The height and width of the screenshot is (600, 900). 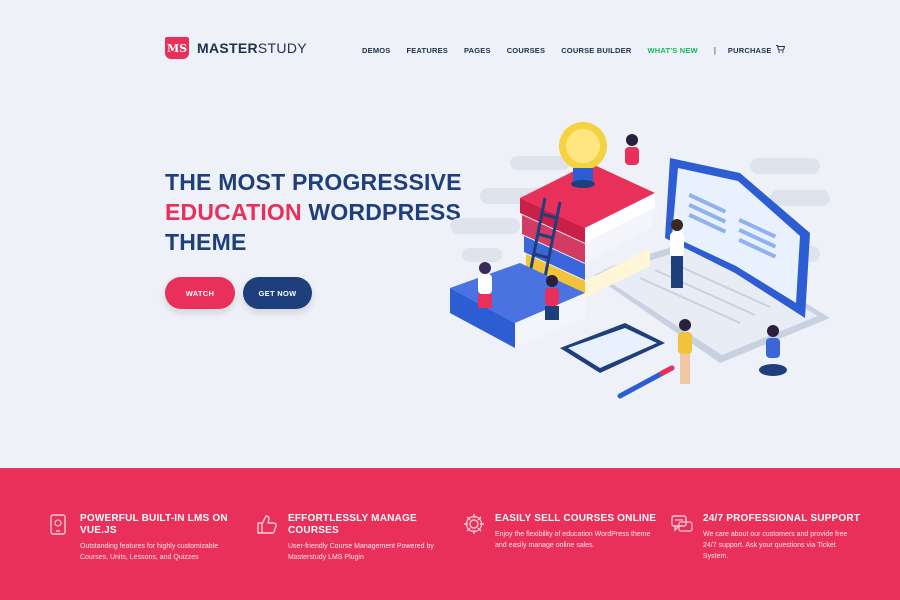 What do you see at coordinates (233, 212) in the screenshot?
I see `hero-line-2-highlight: EDUCATION` at bounding box center [233, 212].